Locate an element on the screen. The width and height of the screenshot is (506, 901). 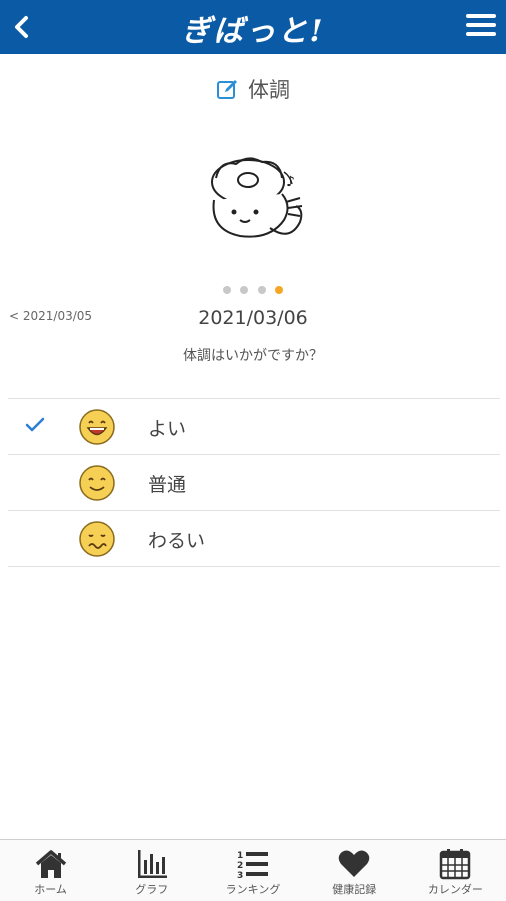
edit-icon is located at coordinates (228, 91).